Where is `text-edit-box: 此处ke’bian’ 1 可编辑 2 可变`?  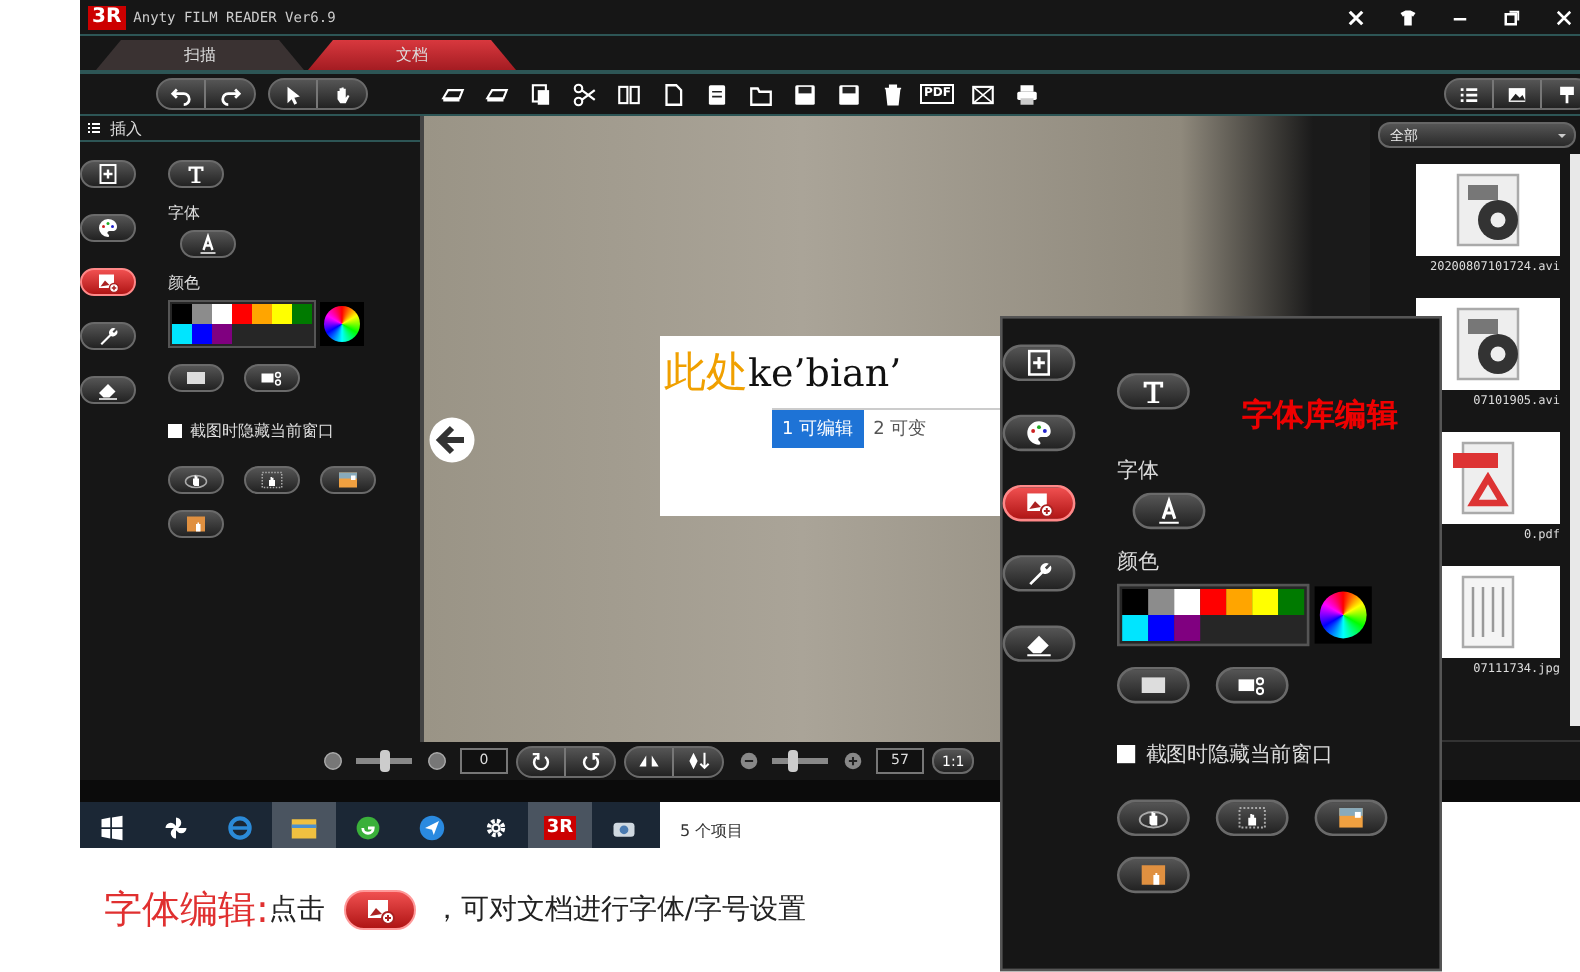
text-edit-box: 此处ke’bian’ 1 可编辑 2 可变 is located at coordinates (830, 426).